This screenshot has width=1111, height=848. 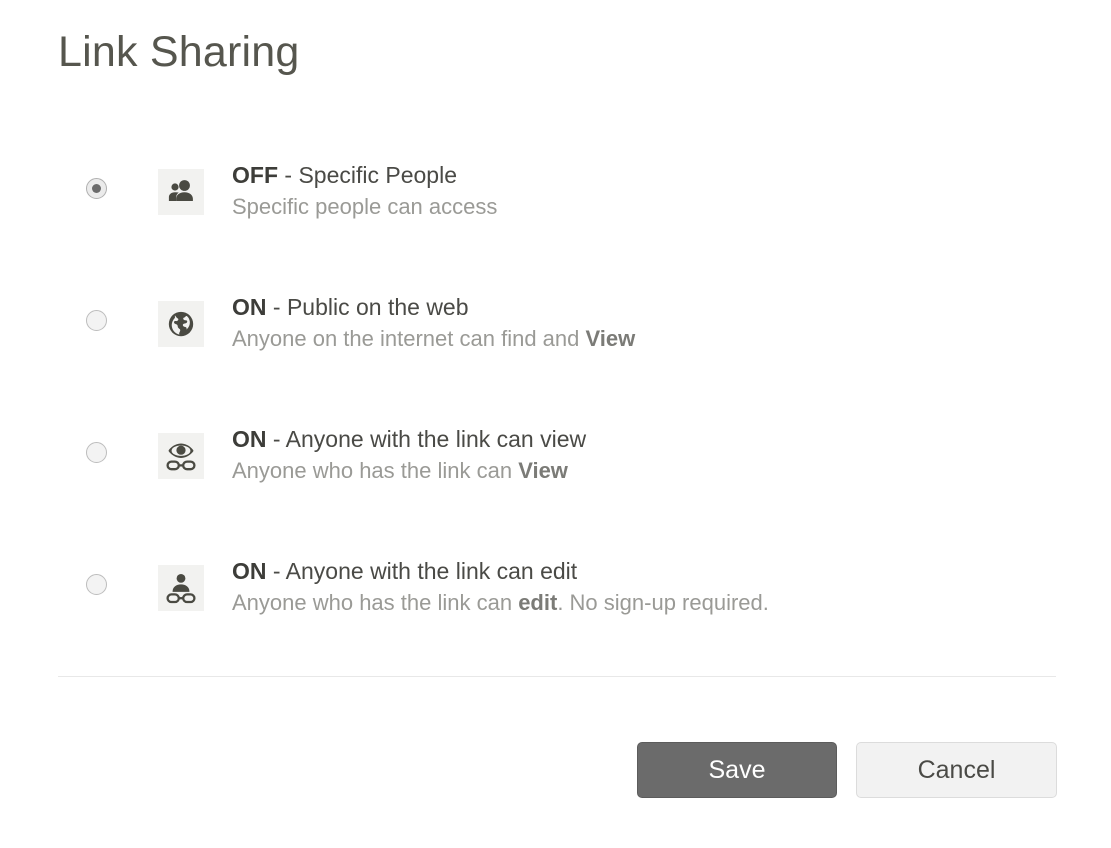 What do you see at coordinates (96, 452) in the screenshot?
I see `radio-anyone-with-link-can-view` at bounding box center [96, 452].